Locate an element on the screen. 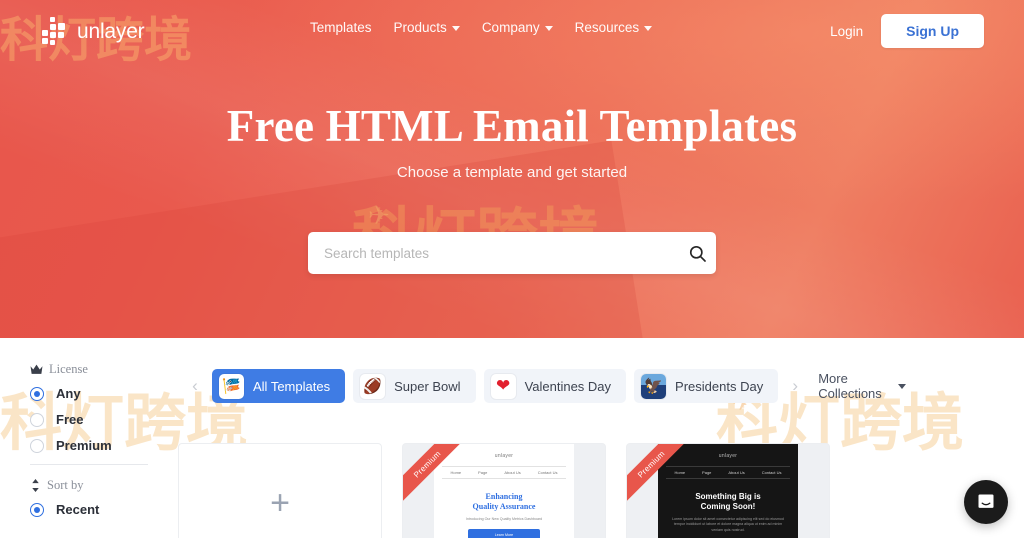  page-title: Free HTML Email Templates is located at coordinates (512, 126).